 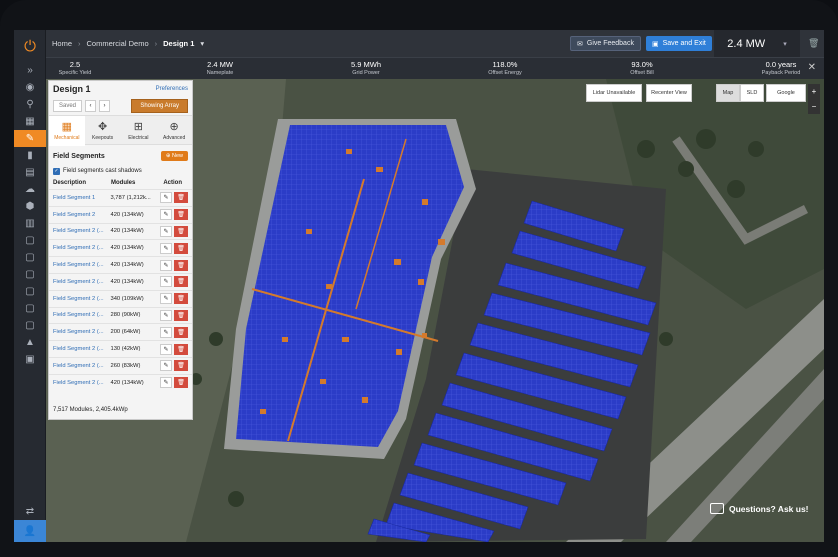 What do you see at coordinates (172, 89) in the screenshot?
I see `preferences-link: Preferences` at bounding box center [172, 89].